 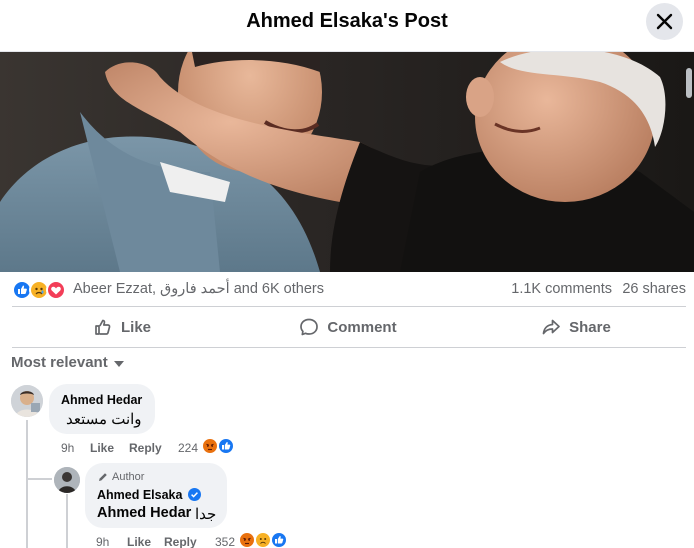 What do you see at coordinates (41, 290) in the screenshot?
I see `reaction-icons` at bounding box center [41, 290].